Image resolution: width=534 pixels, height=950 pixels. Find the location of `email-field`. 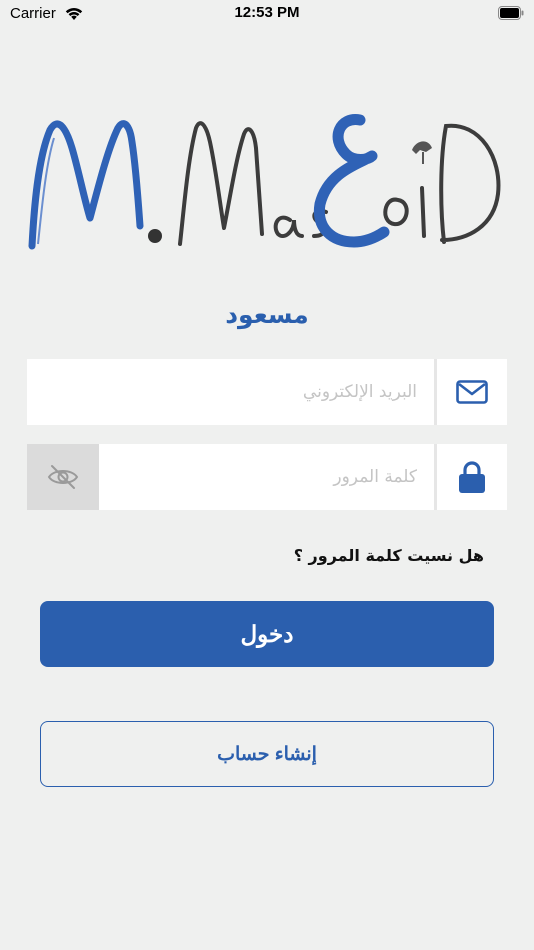

email-field is located at coordinates (267, 392).